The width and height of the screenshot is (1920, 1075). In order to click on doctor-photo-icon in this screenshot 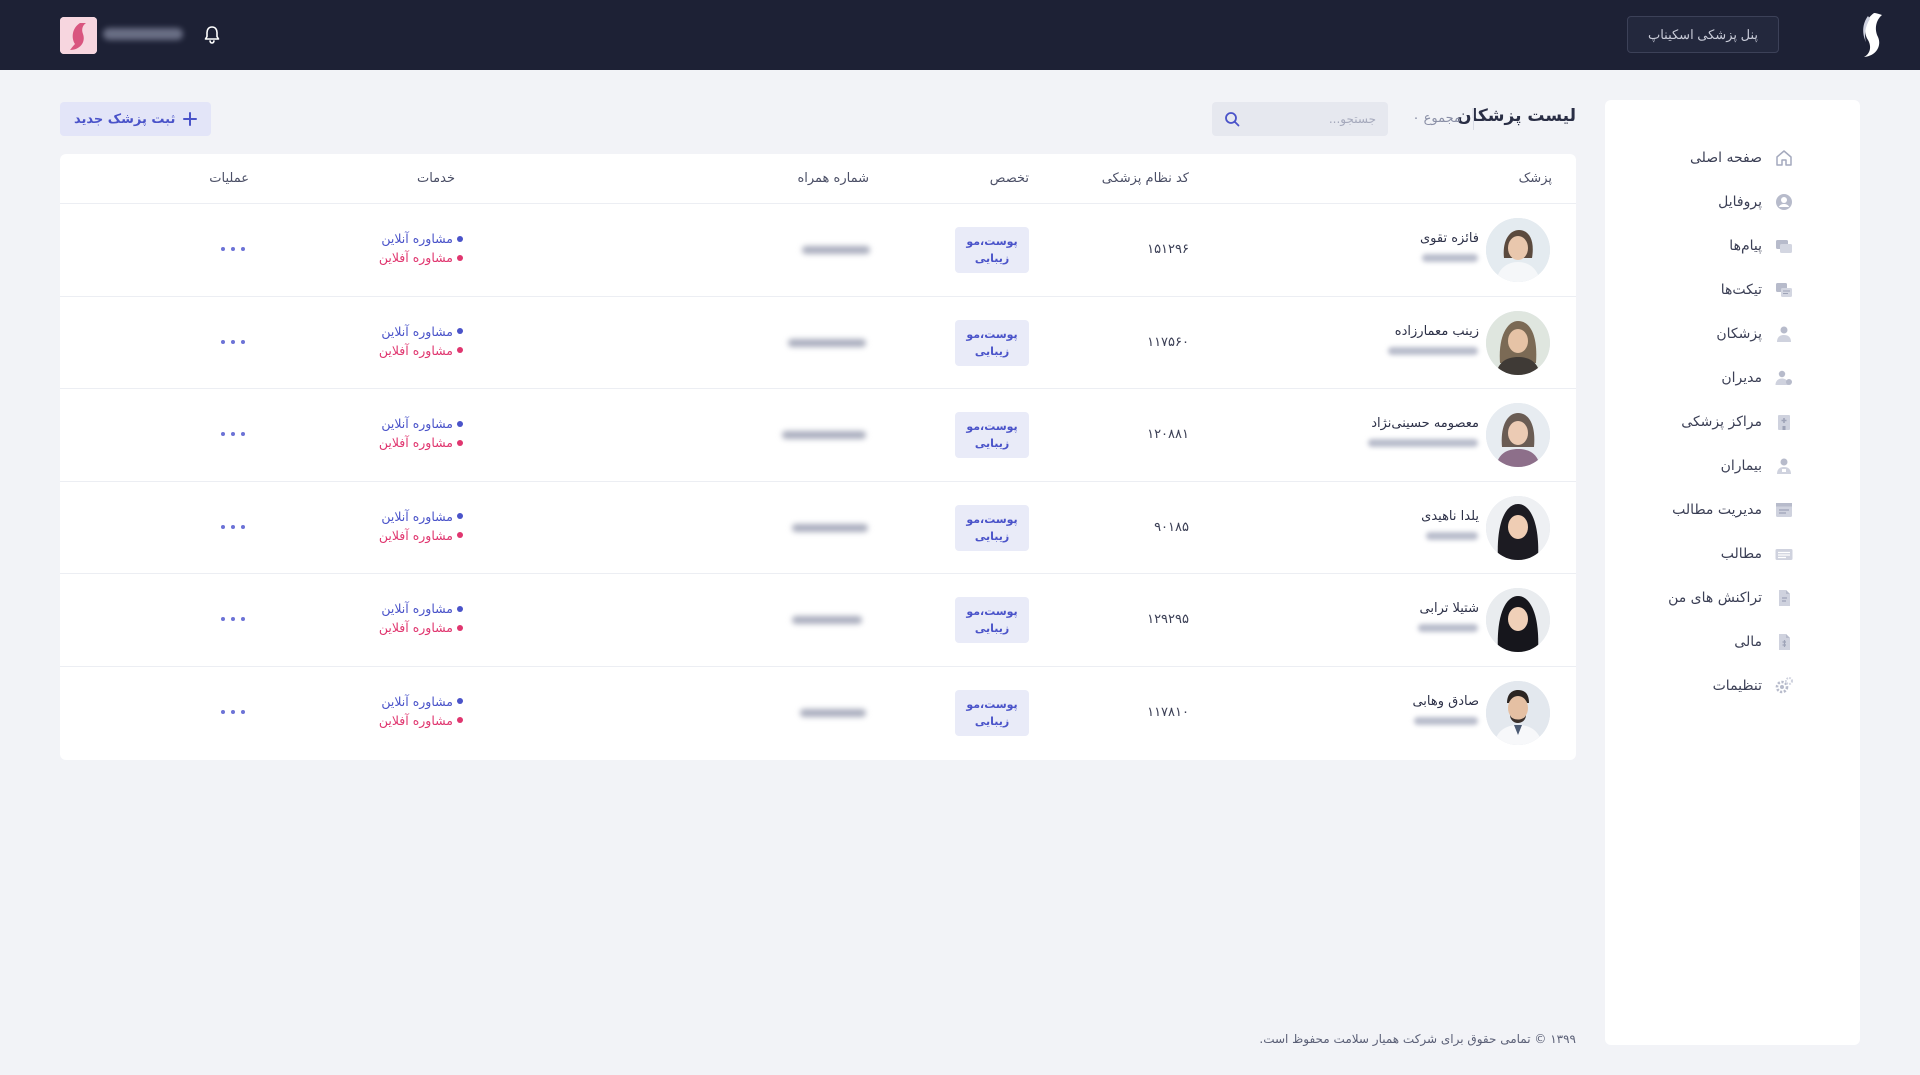, I will do `click(1518, 435)`.